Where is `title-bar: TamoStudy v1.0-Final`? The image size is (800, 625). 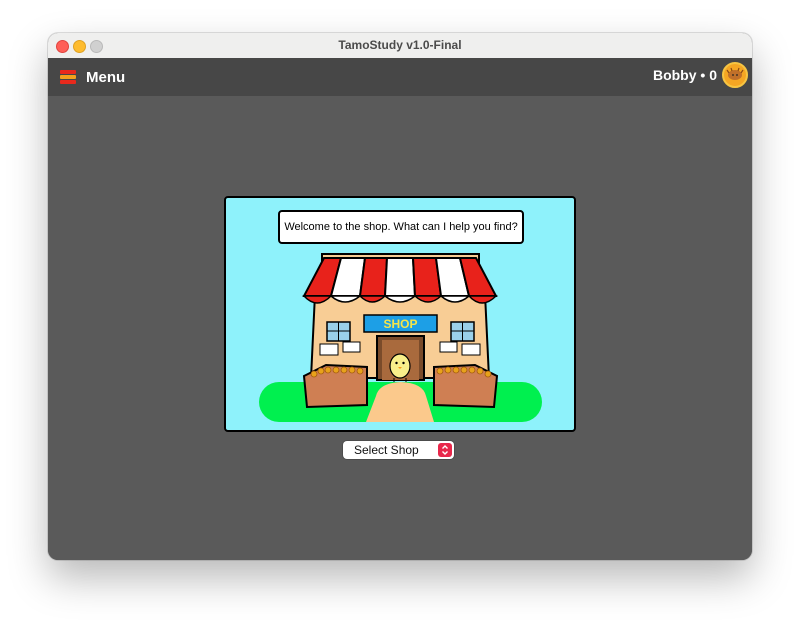 title-bar: TamoStudy v1.0-Final is located at coordinates (400, 46).